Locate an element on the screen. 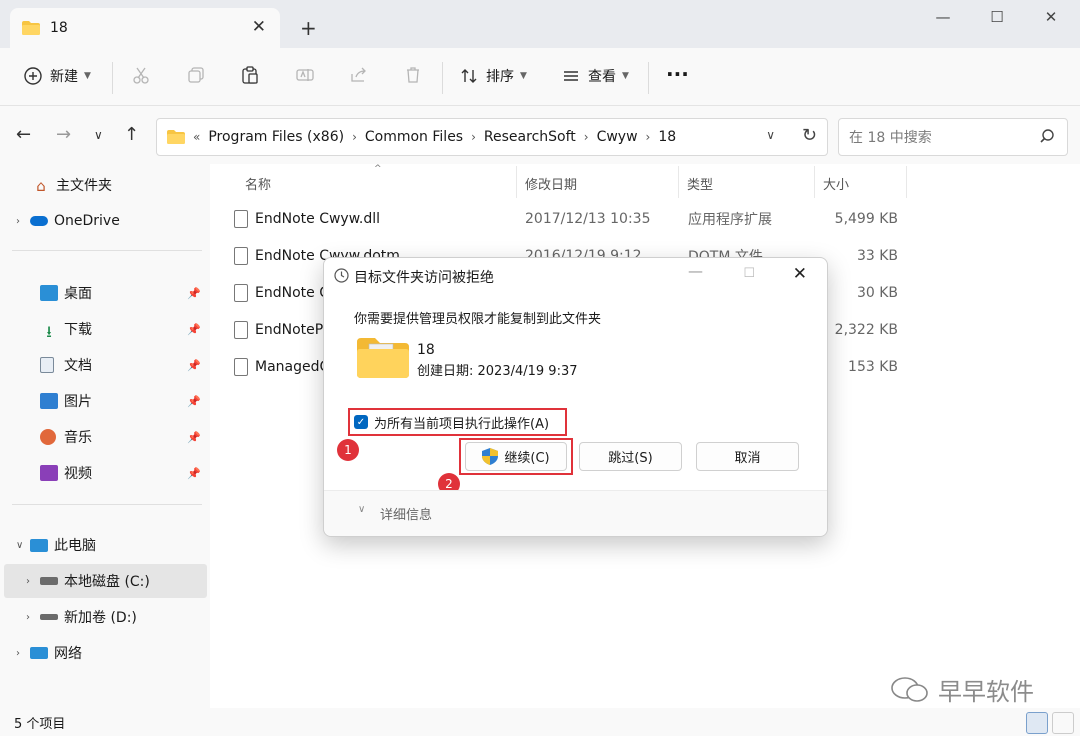  folder-icon is located at coordinates (176, 137).